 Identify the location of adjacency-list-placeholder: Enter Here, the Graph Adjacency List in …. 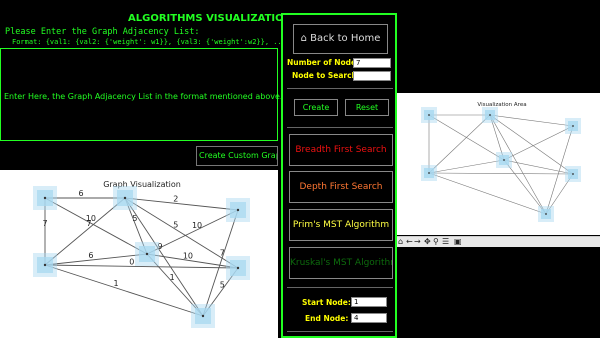
(146, 96).